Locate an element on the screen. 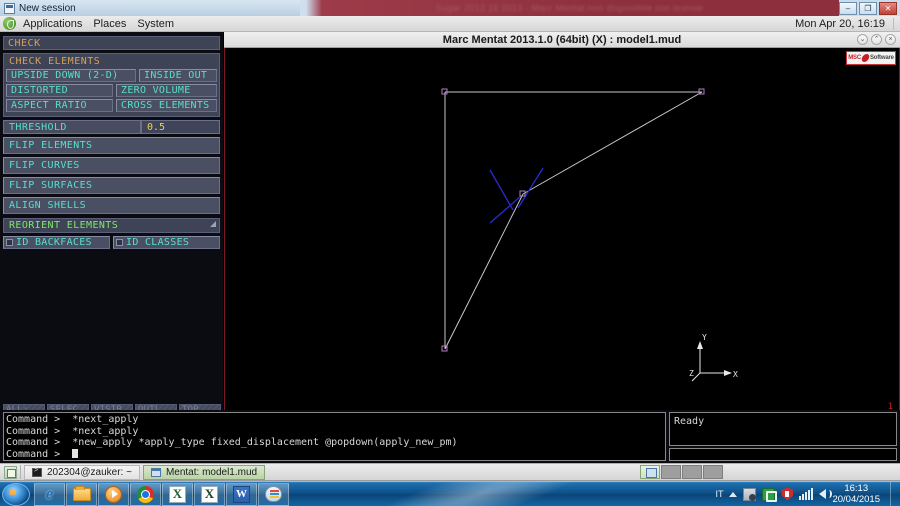 The height and width of the screenshot is (506, 900). taskbar-item-terminal-label: 202304@zauker: ~ is located at coordinates (89, 472).